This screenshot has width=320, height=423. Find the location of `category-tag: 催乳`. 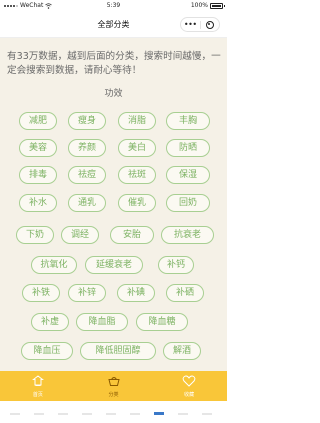

category-tag: 催乳 is located at coordinates (137, 203).